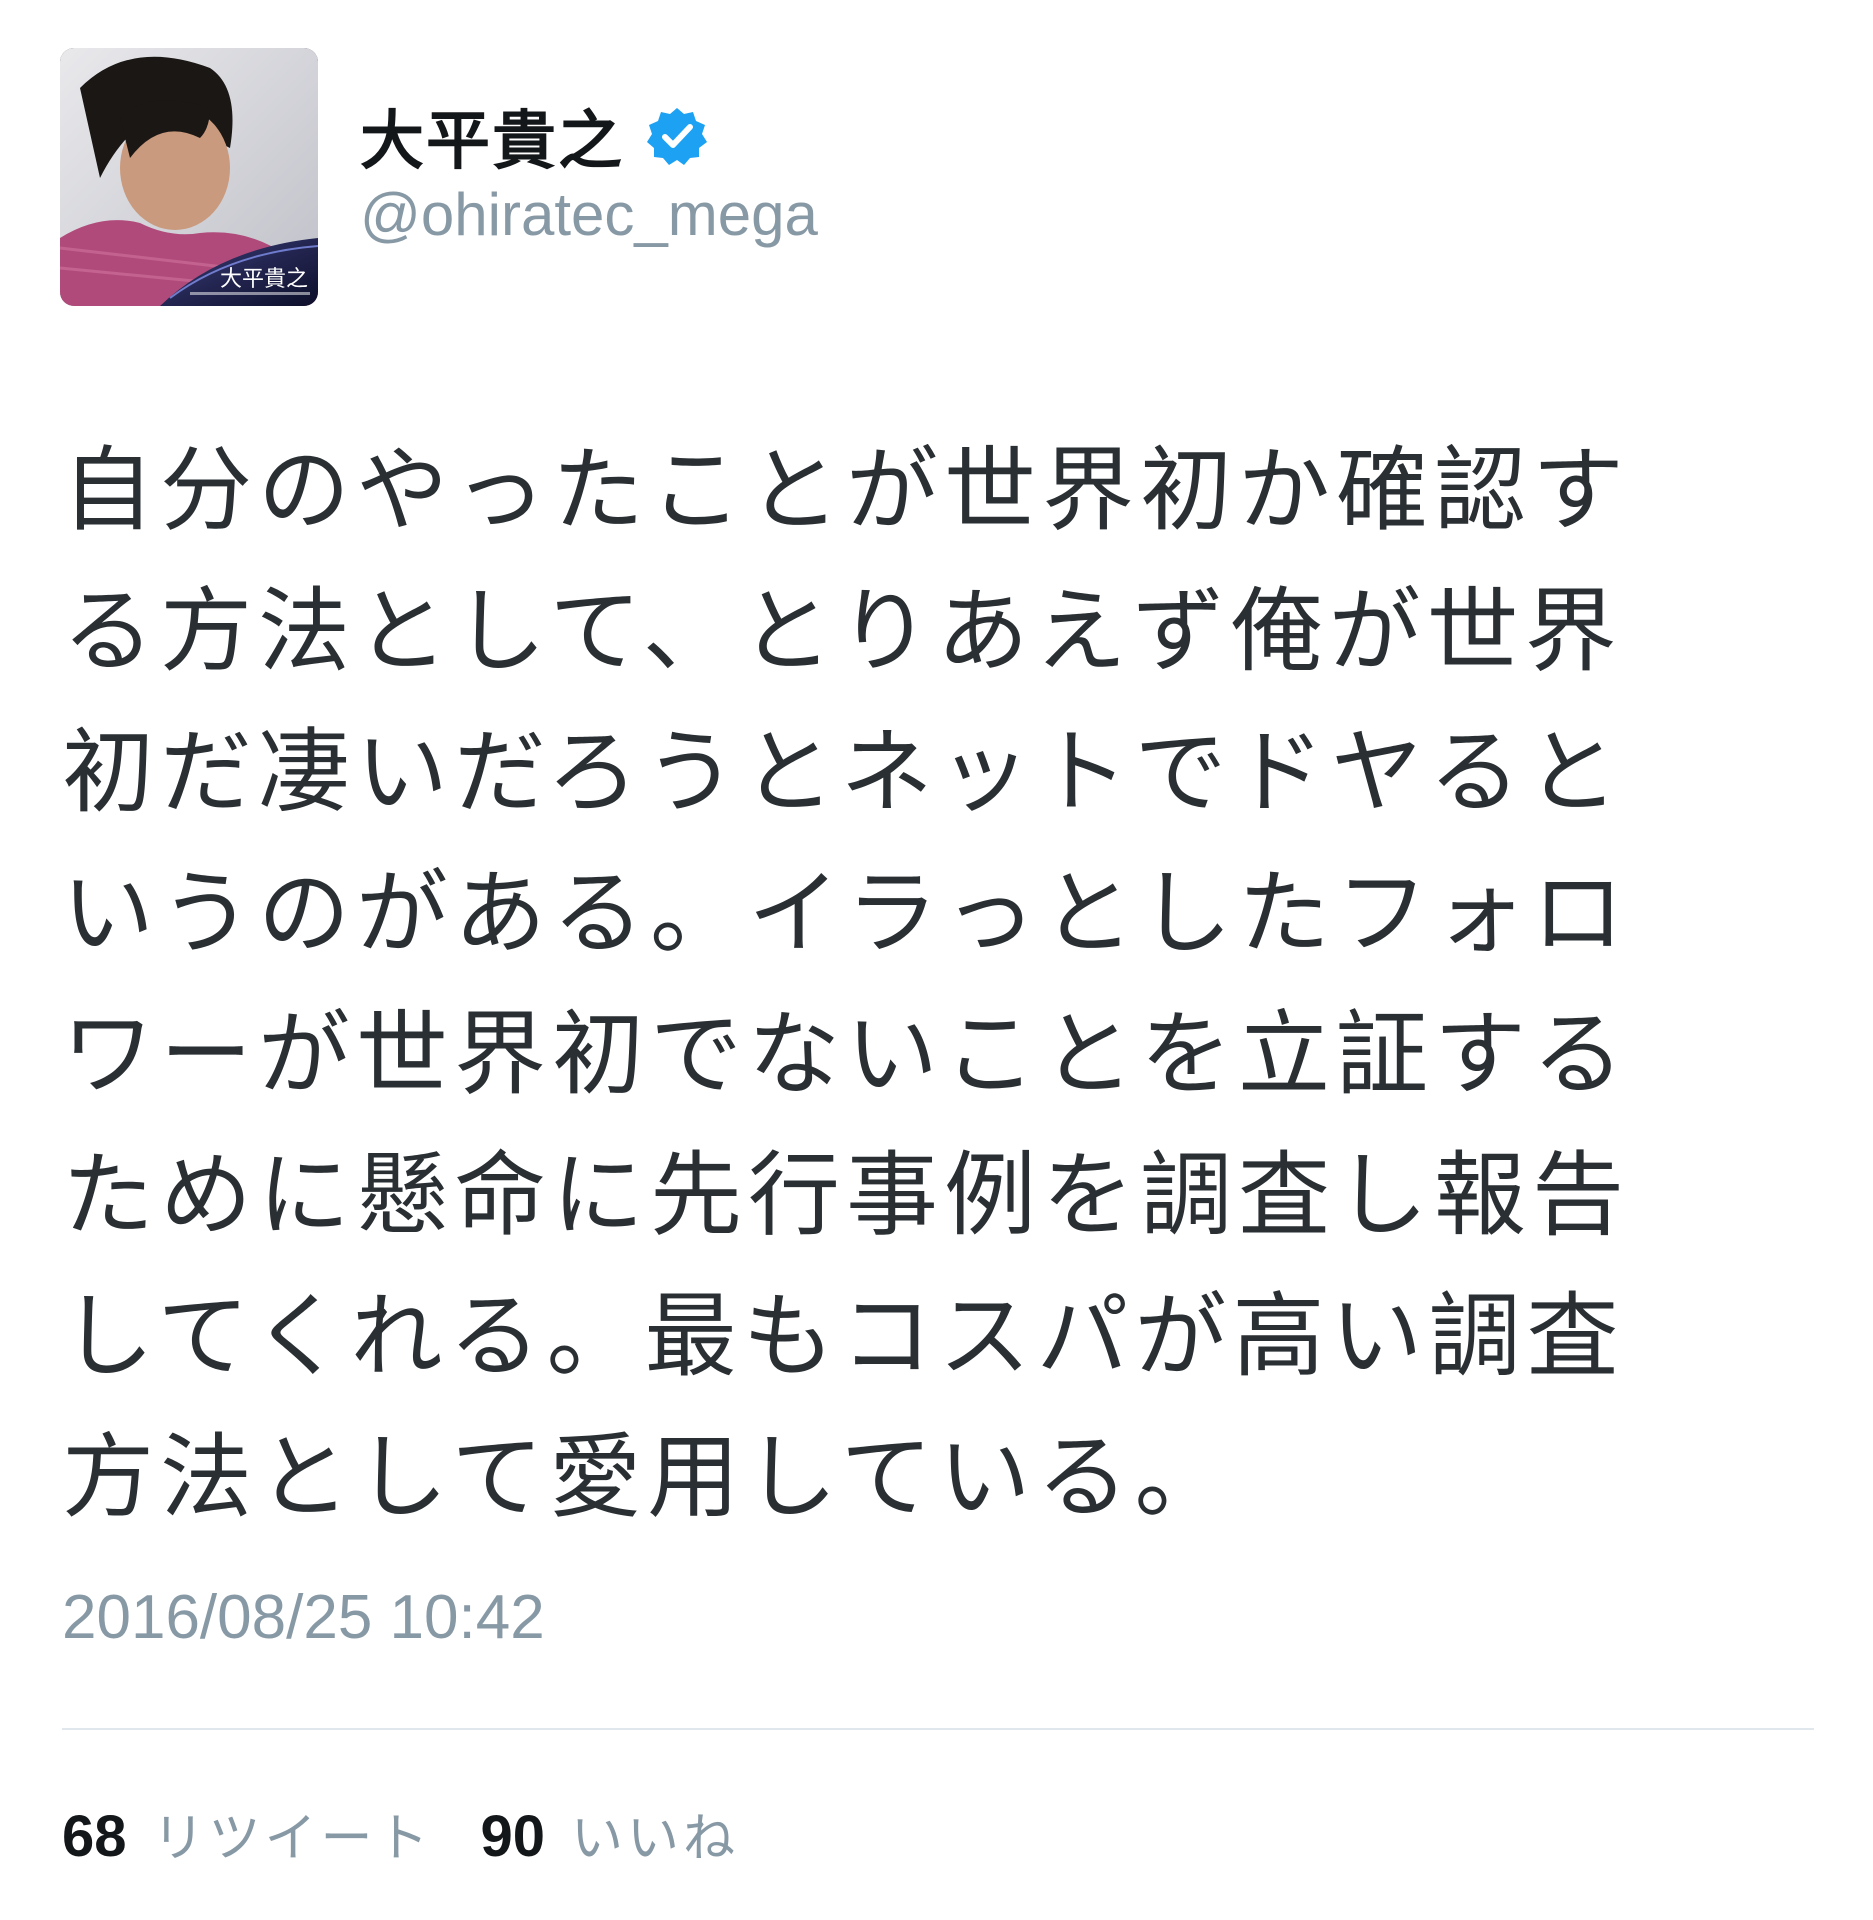 The image size is (1873, 1920). I want to click on tweet-text-line: 方法として愛用している。, so click(647, 1477).